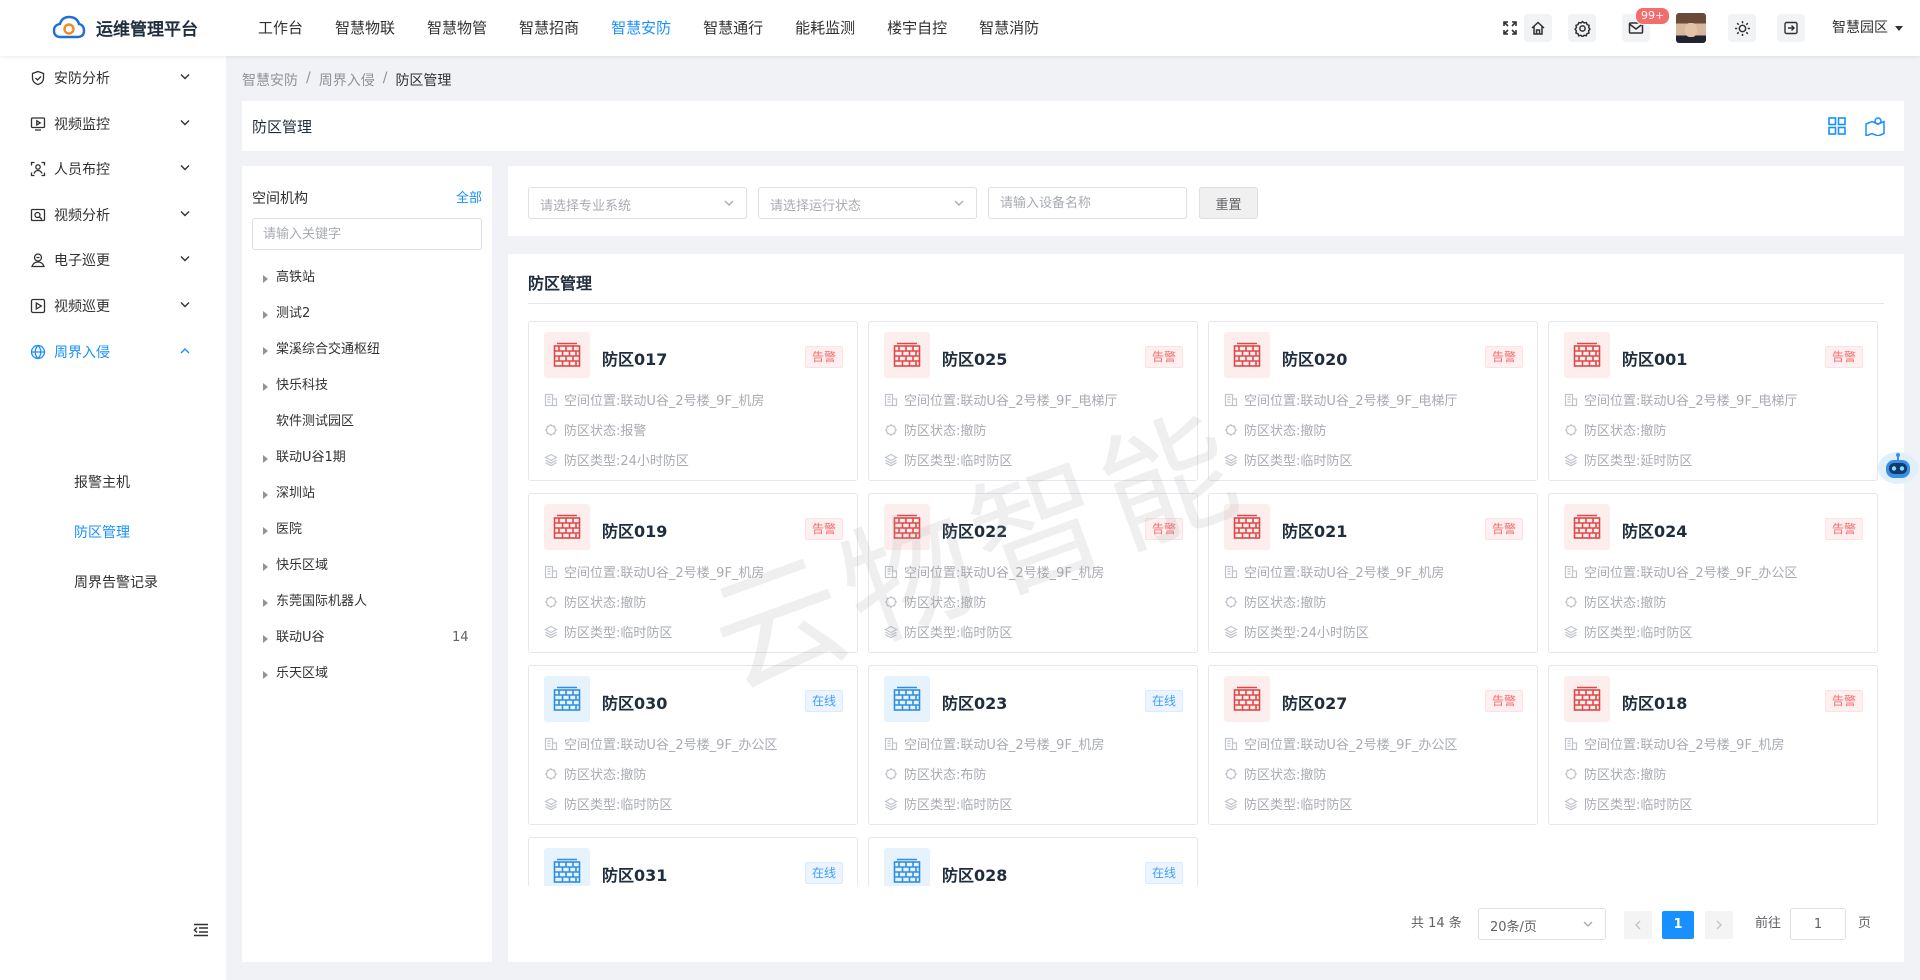  I want to click on tree-node: 乐天区域, so click(367, 674).